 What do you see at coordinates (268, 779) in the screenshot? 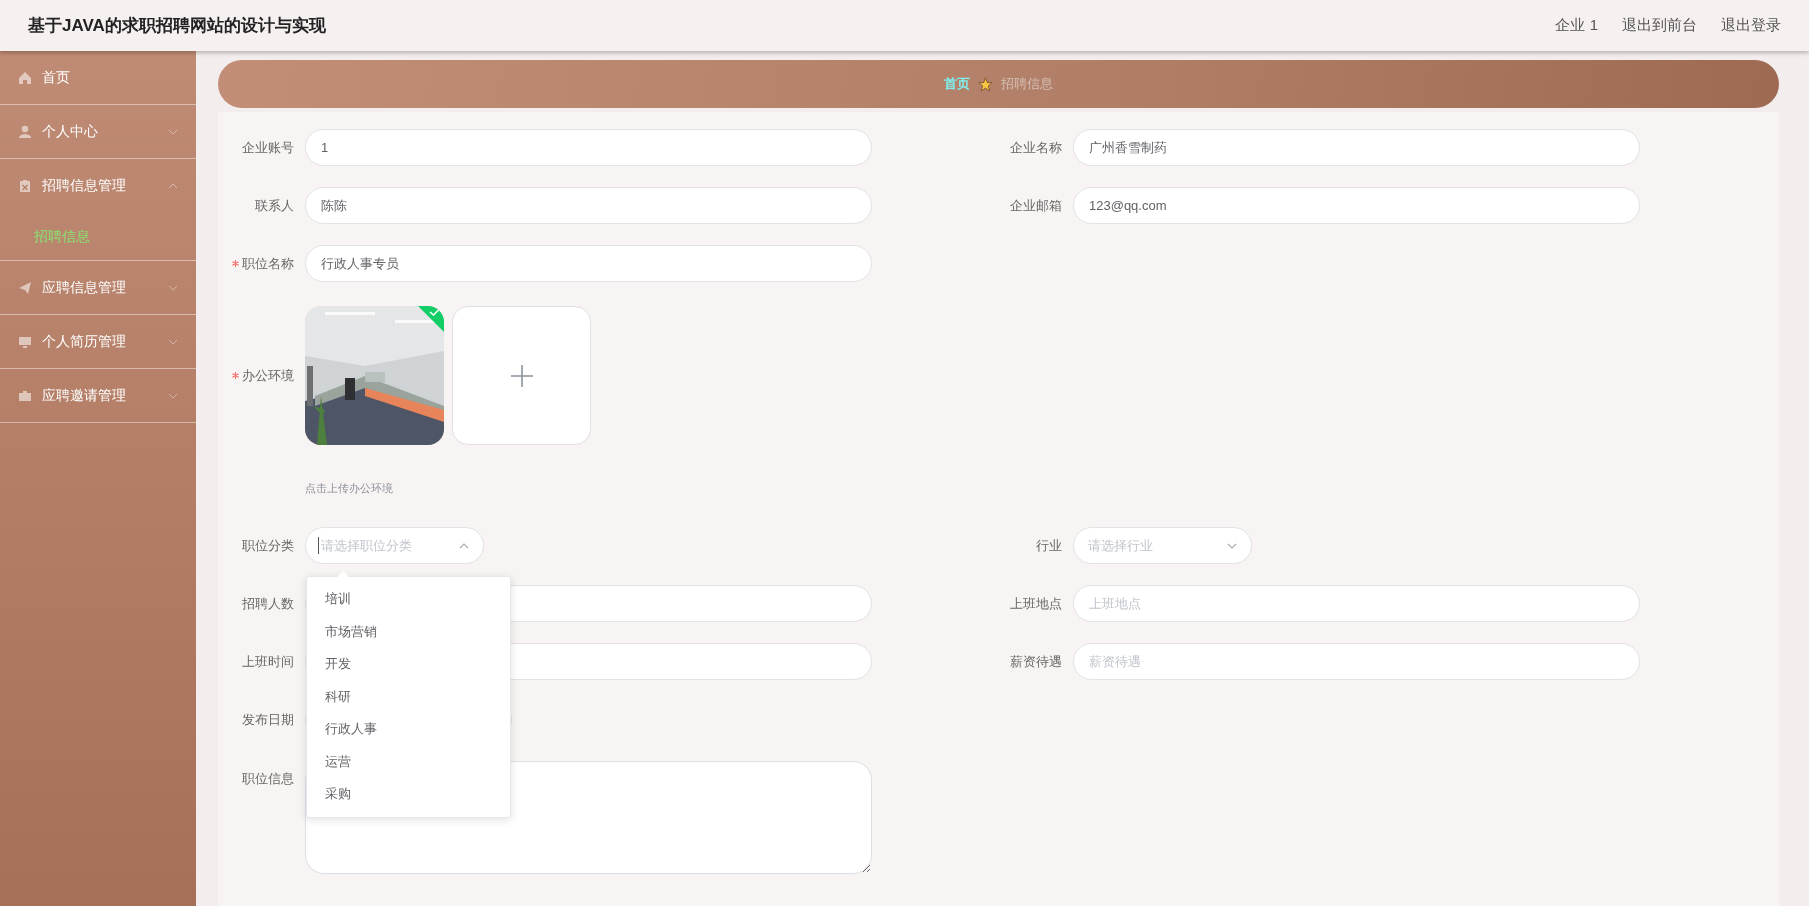
I see `field-label: 职位信息` at bounding box center [268, 779].